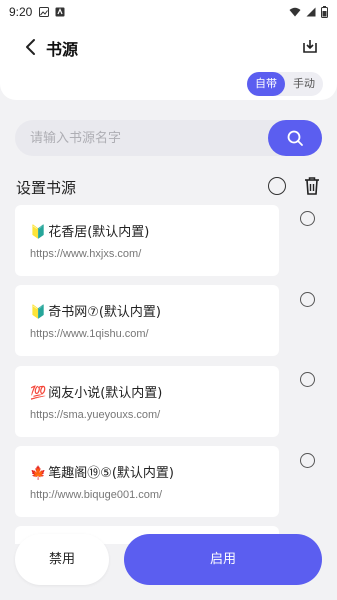  Describe the element at coordinates (266, 84) in the screenshot. I see `mode-builtin-tab: 自带` at that location.